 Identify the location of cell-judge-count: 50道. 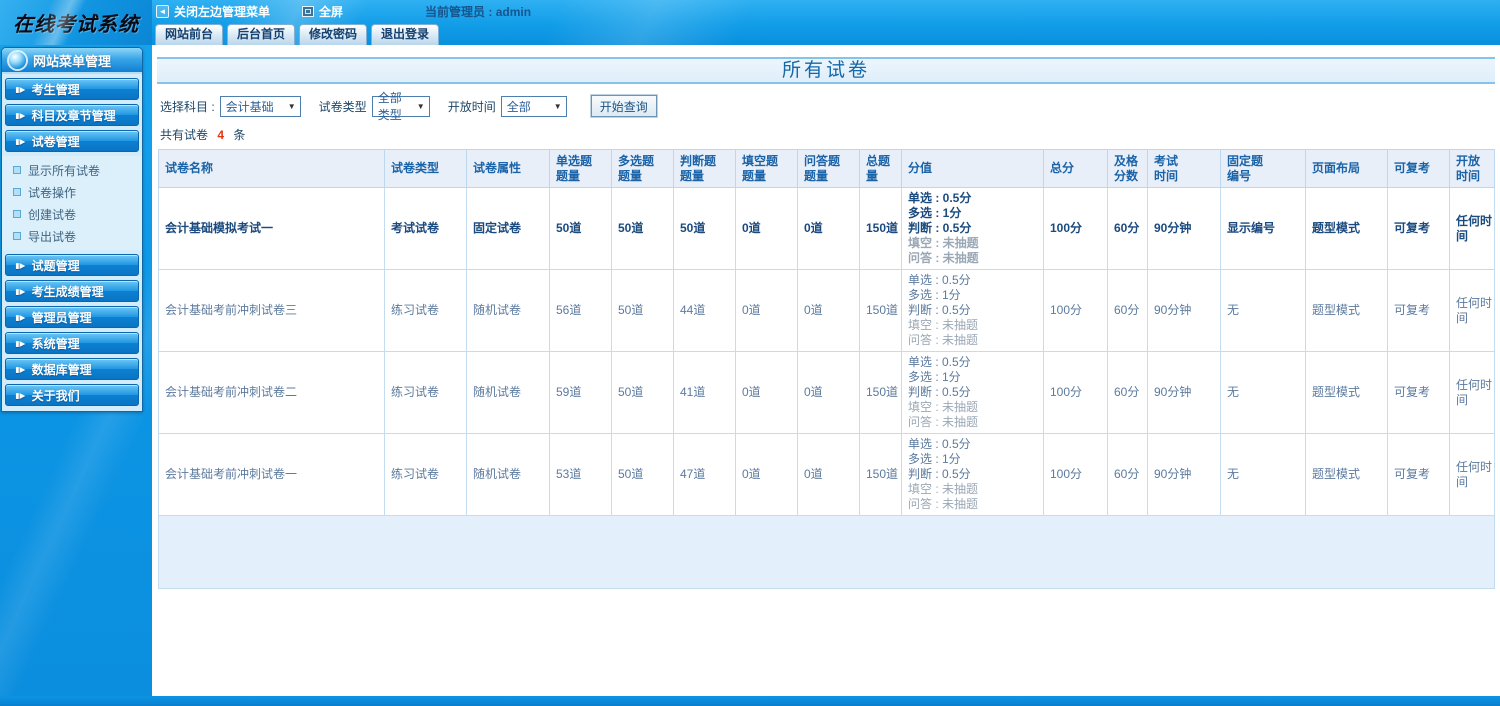
(704, 228).